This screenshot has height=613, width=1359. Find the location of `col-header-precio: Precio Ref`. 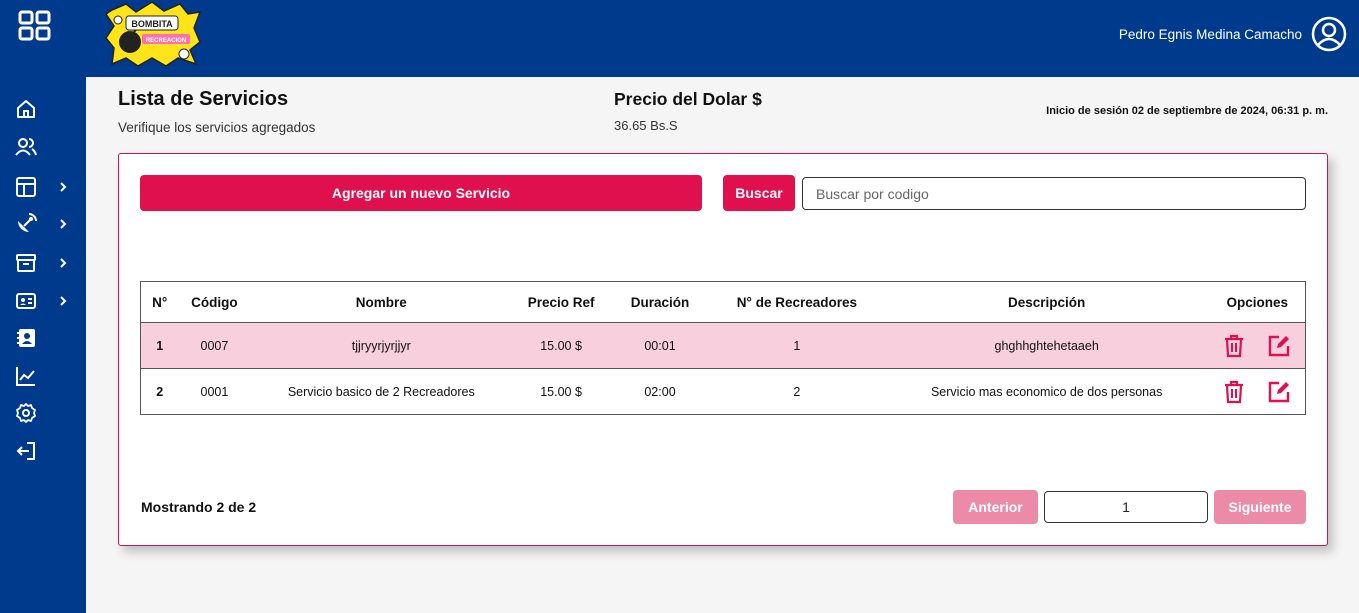

col-header-precio: Precio Ref is located at coordinates (561, 302).